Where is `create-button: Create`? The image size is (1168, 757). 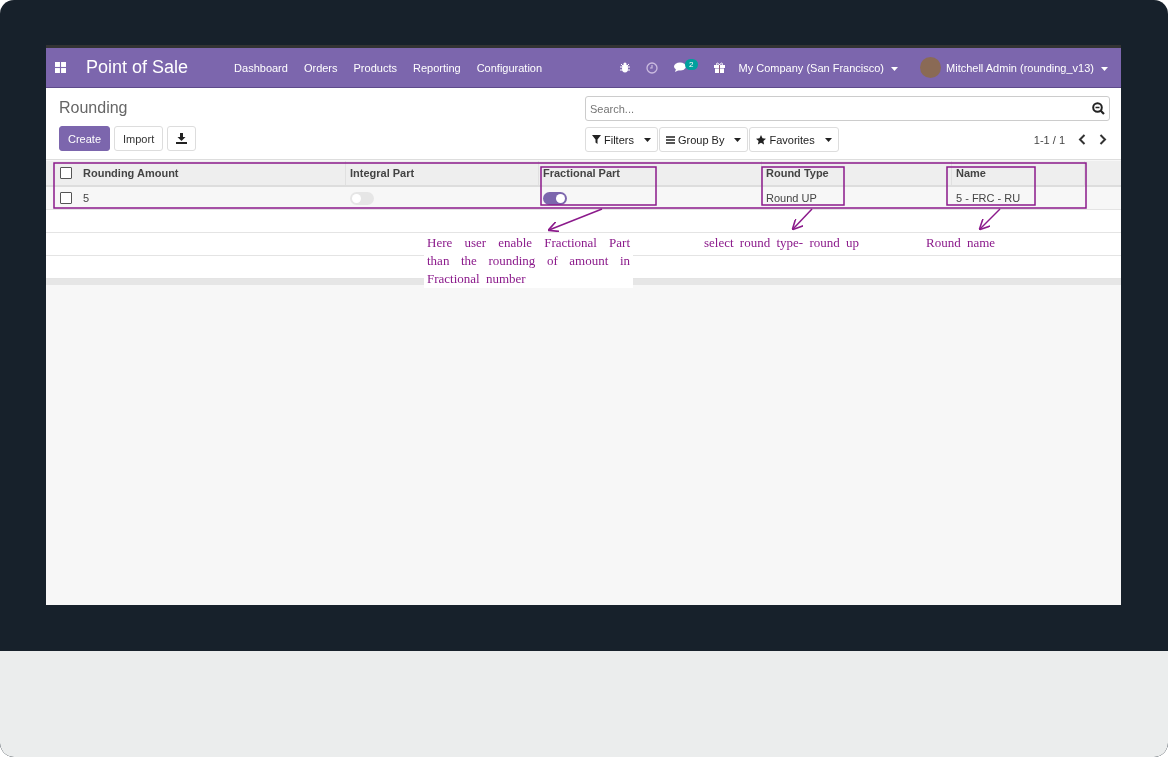
create-button: Create is located at coordinates (85, 138).